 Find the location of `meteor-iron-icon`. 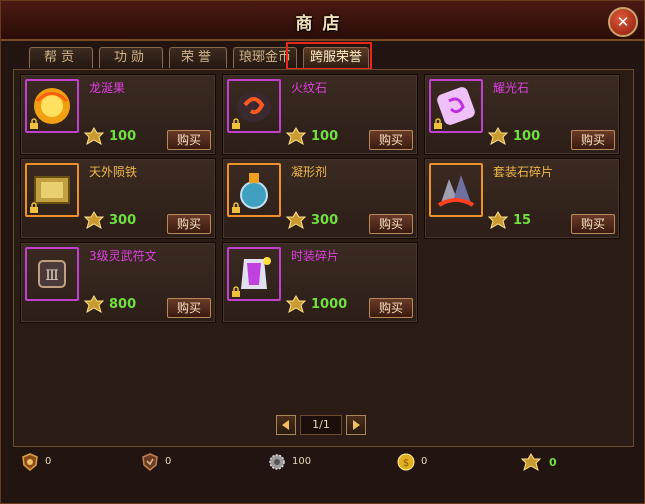

meteor-iron-icon is located at coordinates (52, 190).